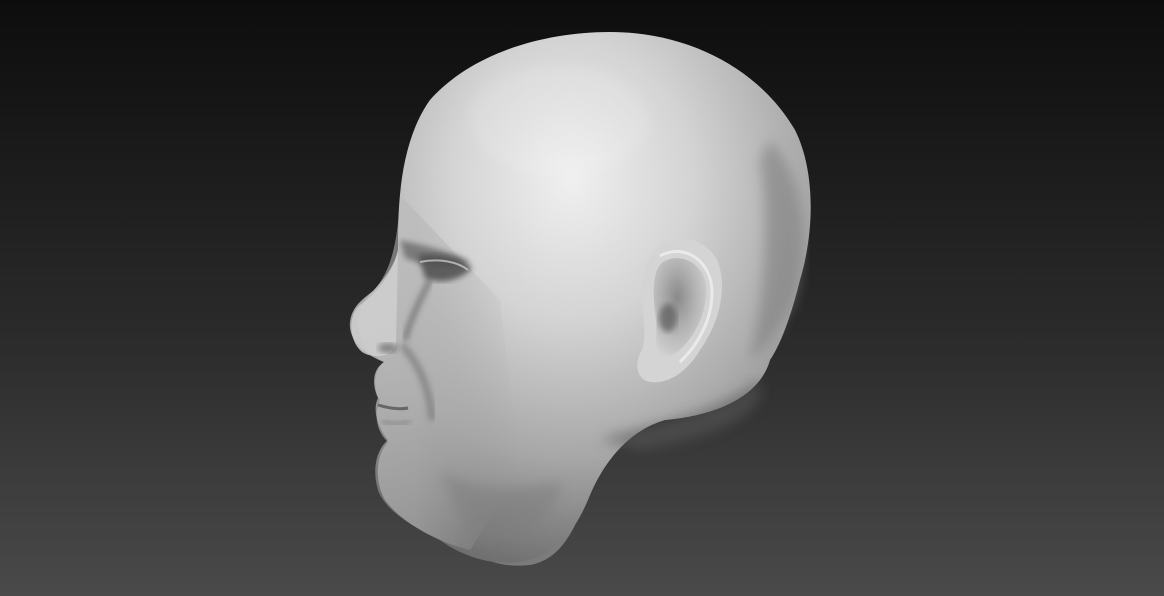 Image resolution: width=1164 pixels, height=596 pixels. I want to click on nostril-shadow, so click(388, 348).